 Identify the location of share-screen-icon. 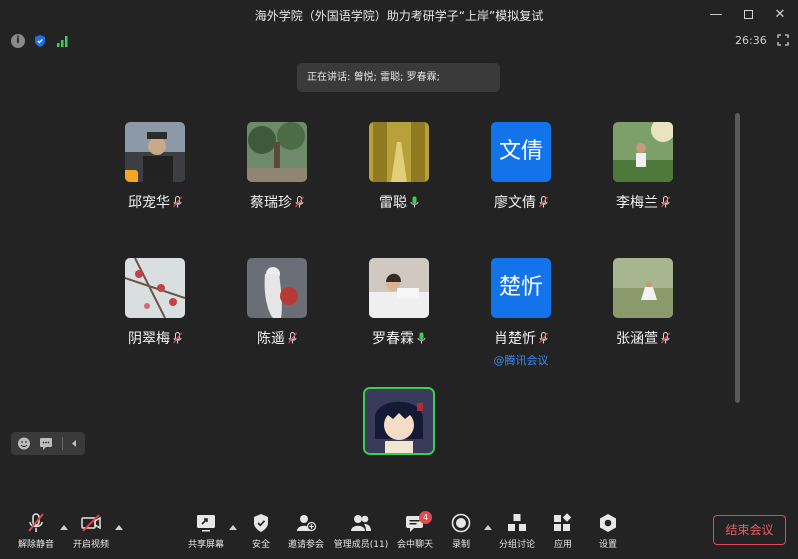
(206, 523).